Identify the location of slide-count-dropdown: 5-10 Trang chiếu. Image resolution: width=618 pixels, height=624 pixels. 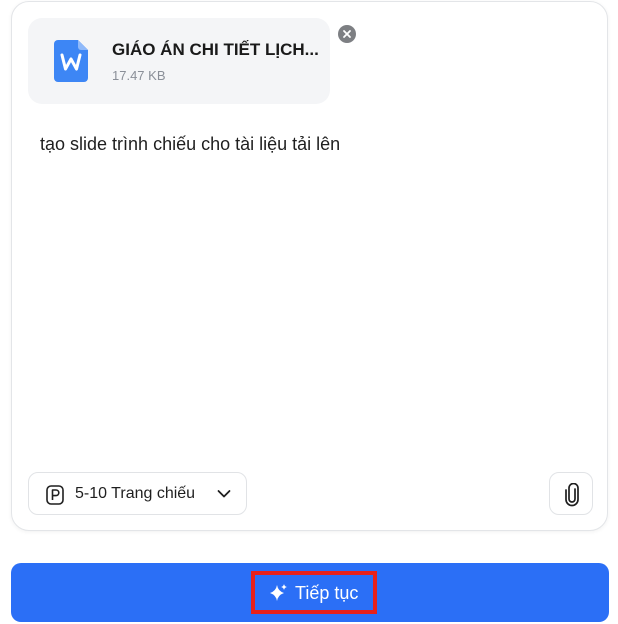
(137, 493).